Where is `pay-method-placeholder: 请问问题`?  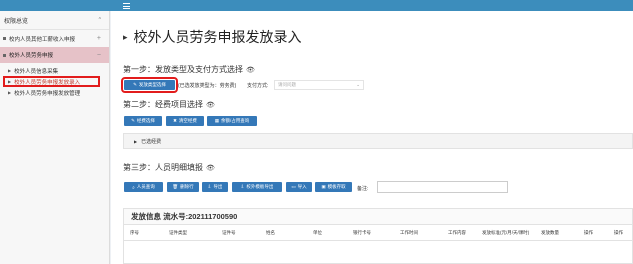
pay-method-placeholder: 请问问题 is located at coordinates (287, 84).